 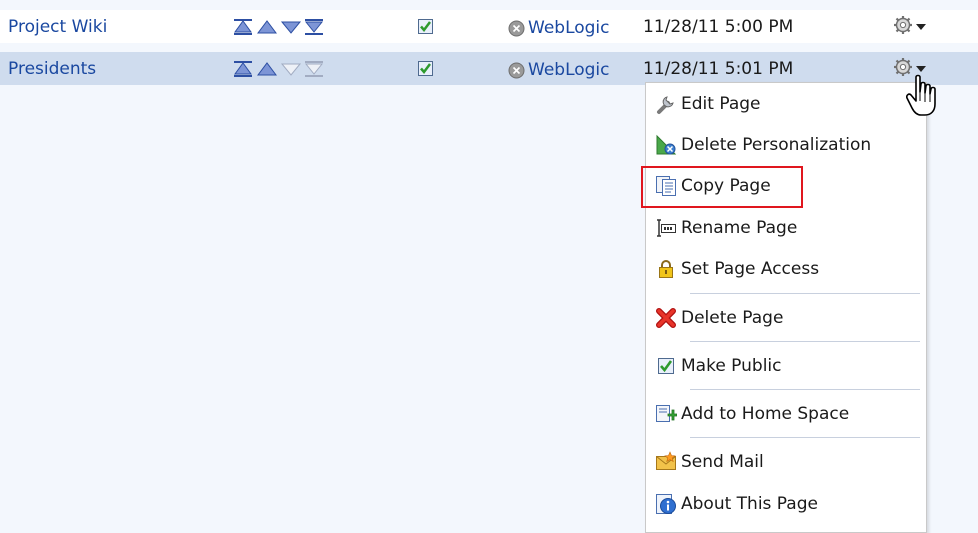 What do you see at coordinates (489, 26) in the screenshot?
I see `table-row: Project Wiki WebLogic 11/28/11 5:00 PM` at bounding box center [489, 26].